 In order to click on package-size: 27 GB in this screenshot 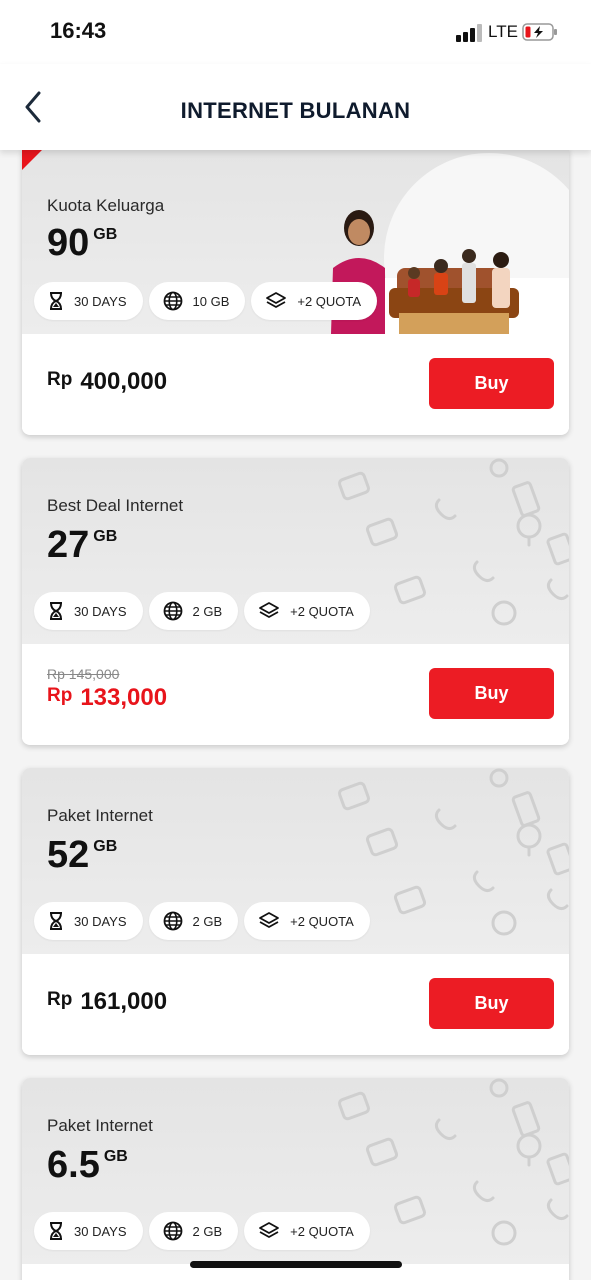, I will do `click(82, 545)`.